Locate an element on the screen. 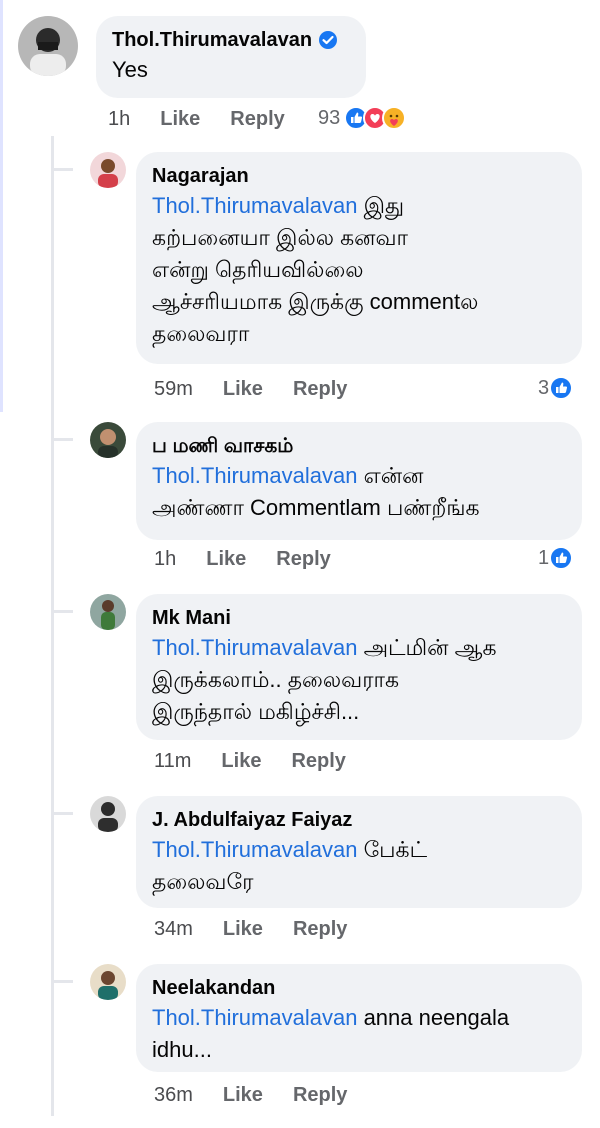  reply-author: Nagarajan is located at coordinates (359, 176).